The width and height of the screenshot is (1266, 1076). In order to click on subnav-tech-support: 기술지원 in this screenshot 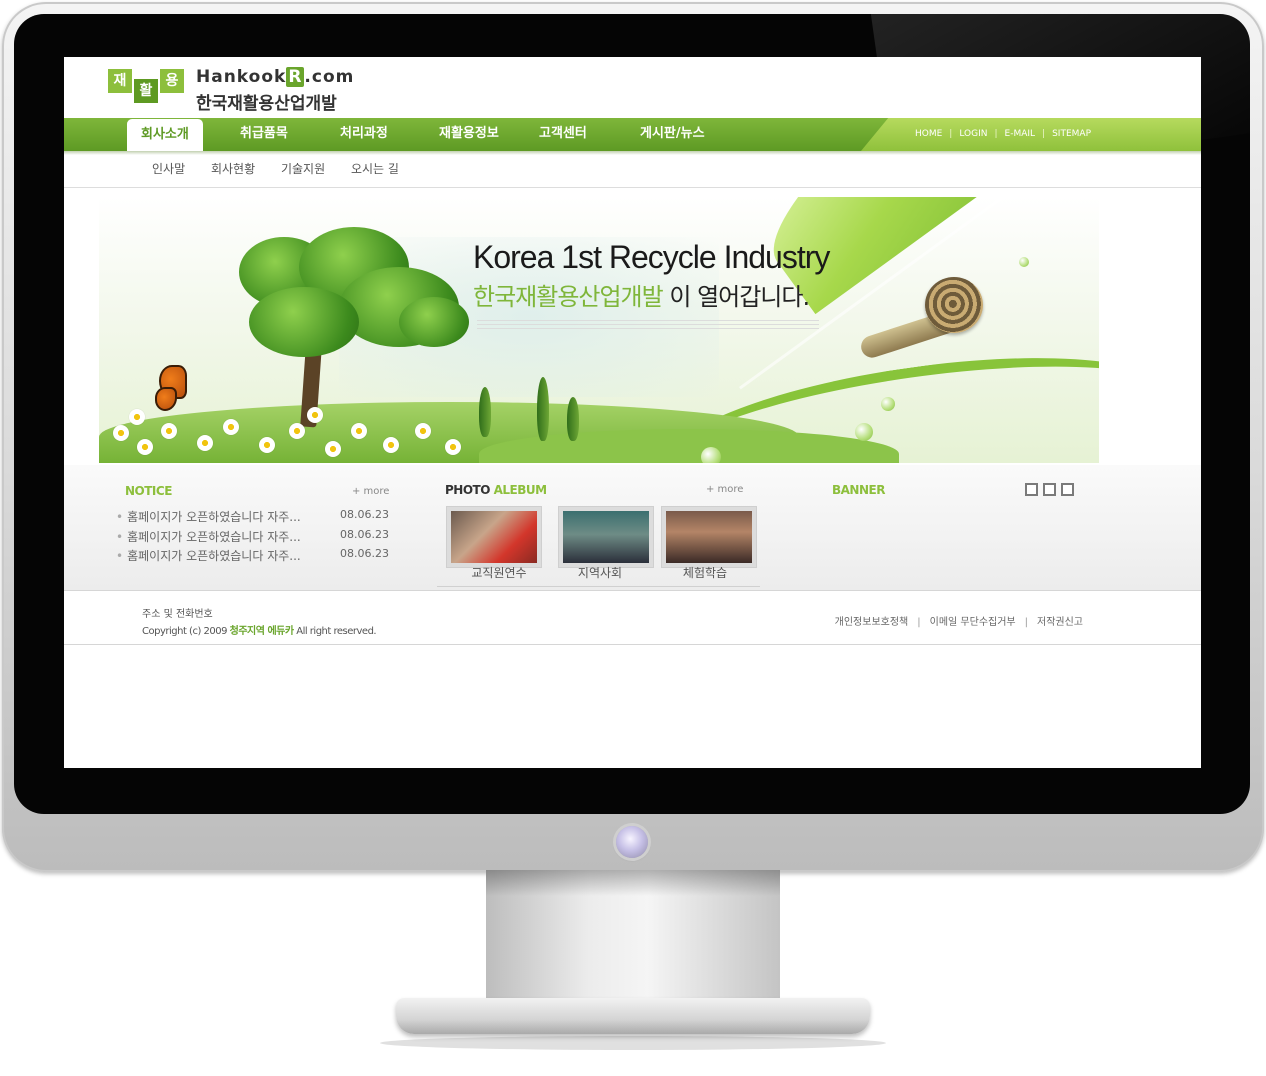, I will do `click(303, 169)`.